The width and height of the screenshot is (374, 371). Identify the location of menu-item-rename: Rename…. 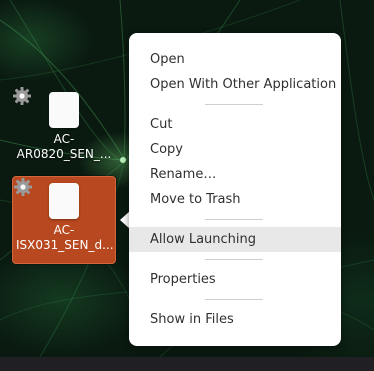
(235, 174).